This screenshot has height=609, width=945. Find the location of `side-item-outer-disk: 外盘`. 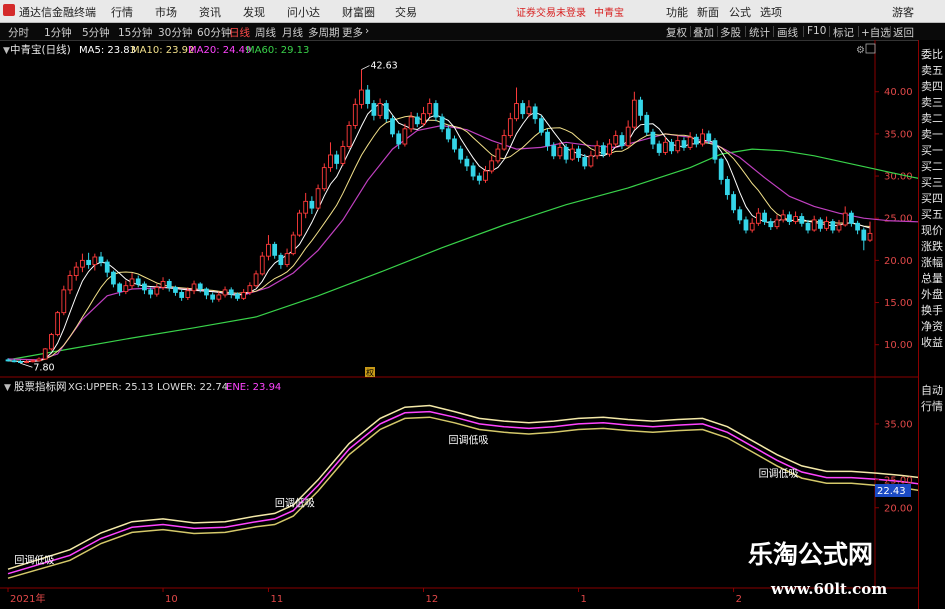

side-item-outer-disk: 外盘 is located at coordinates (933, 294).